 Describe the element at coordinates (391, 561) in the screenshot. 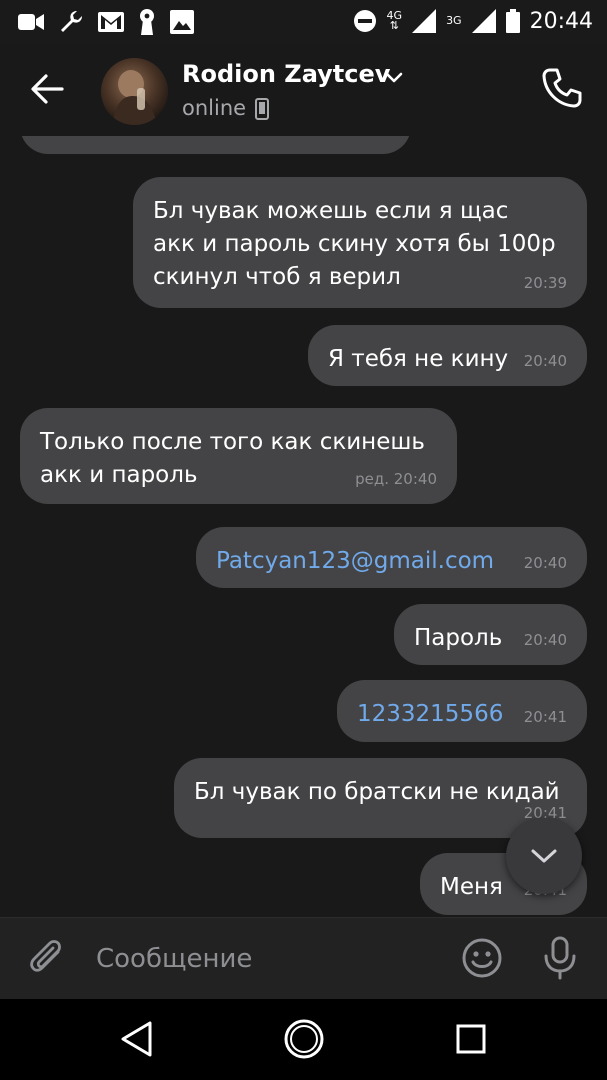

I see `email-link: Patcyan123@gmail.com` at that location.